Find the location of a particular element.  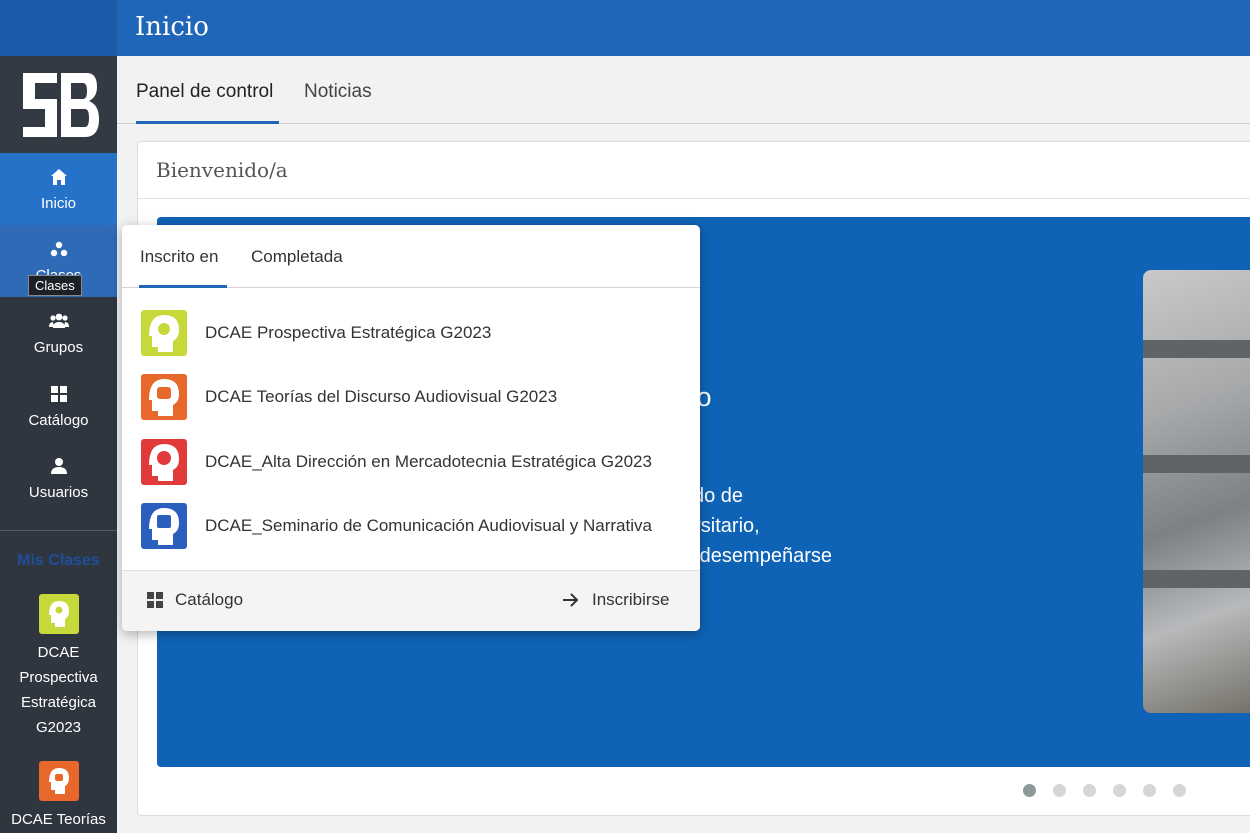

logo is located at coordinates (58, 104).